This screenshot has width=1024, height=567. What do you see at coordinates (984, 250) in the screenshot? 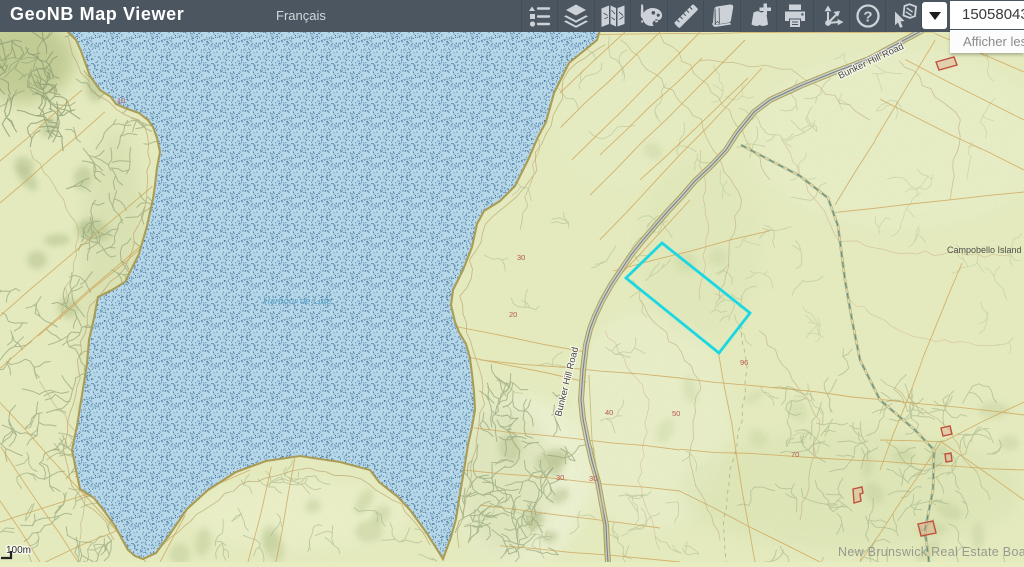
I see `svg-text: Campobello Island` at bounding box center [984, 250].